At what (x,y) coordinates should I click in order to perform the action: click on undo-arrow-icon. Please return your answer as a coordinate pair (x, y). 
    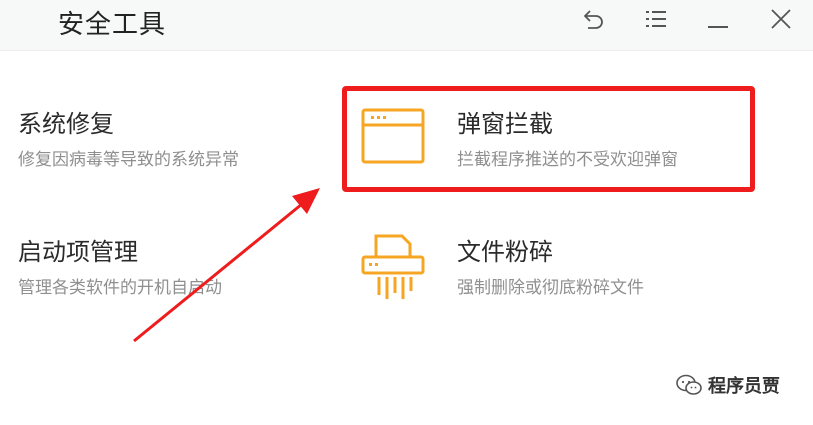
    Looking at the image, I should click on (593, 19).